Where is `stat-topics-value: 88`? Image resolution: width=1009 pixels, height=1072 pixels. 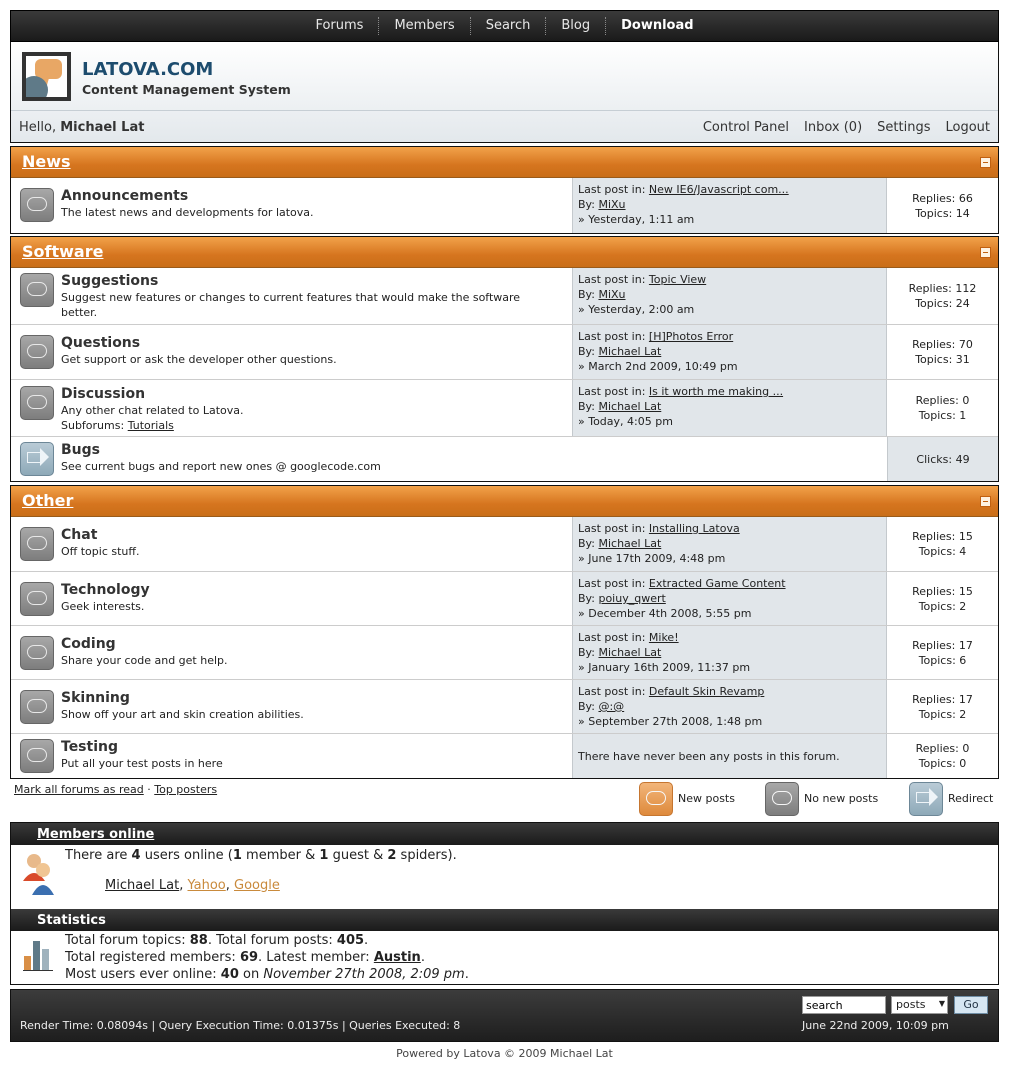
stat-topics-value: 88 is located at coordinates (198, 940).